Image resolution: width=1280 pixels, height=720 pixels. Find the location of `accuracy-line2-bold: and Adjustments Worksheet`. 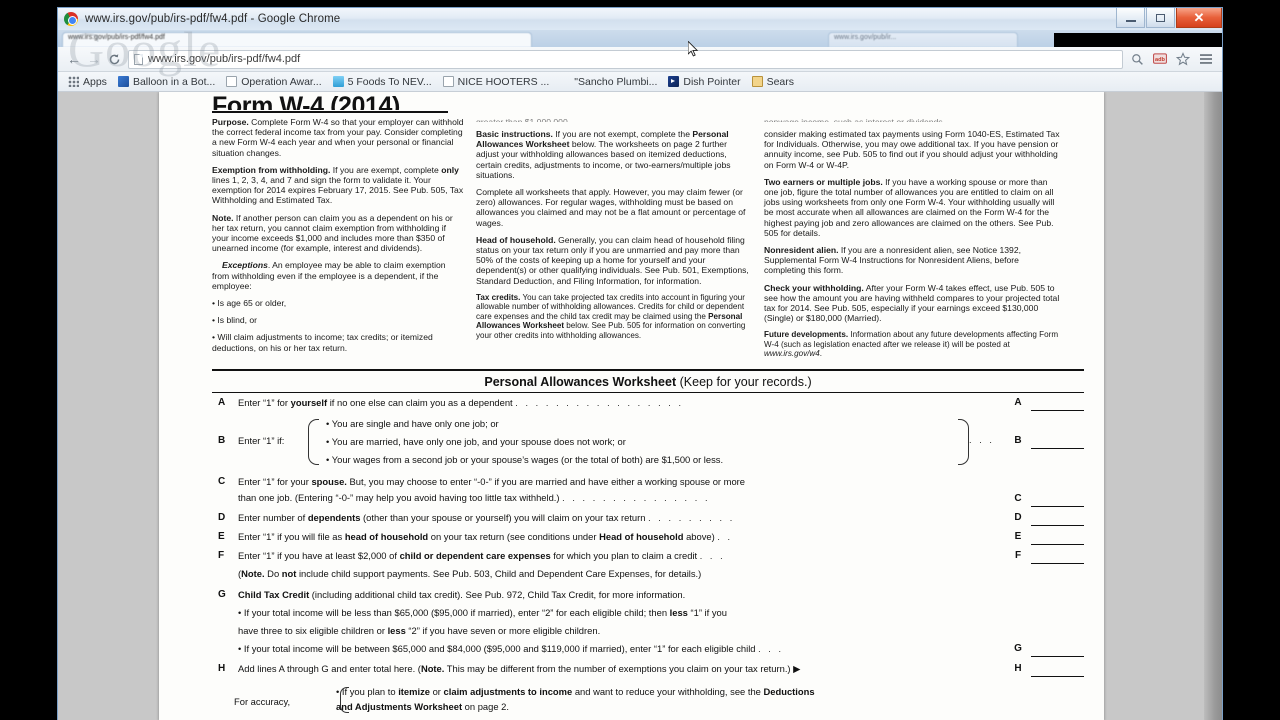

accuracy-line2-bold: and Adjustments Worksheet is located at coordinates (399, 706).